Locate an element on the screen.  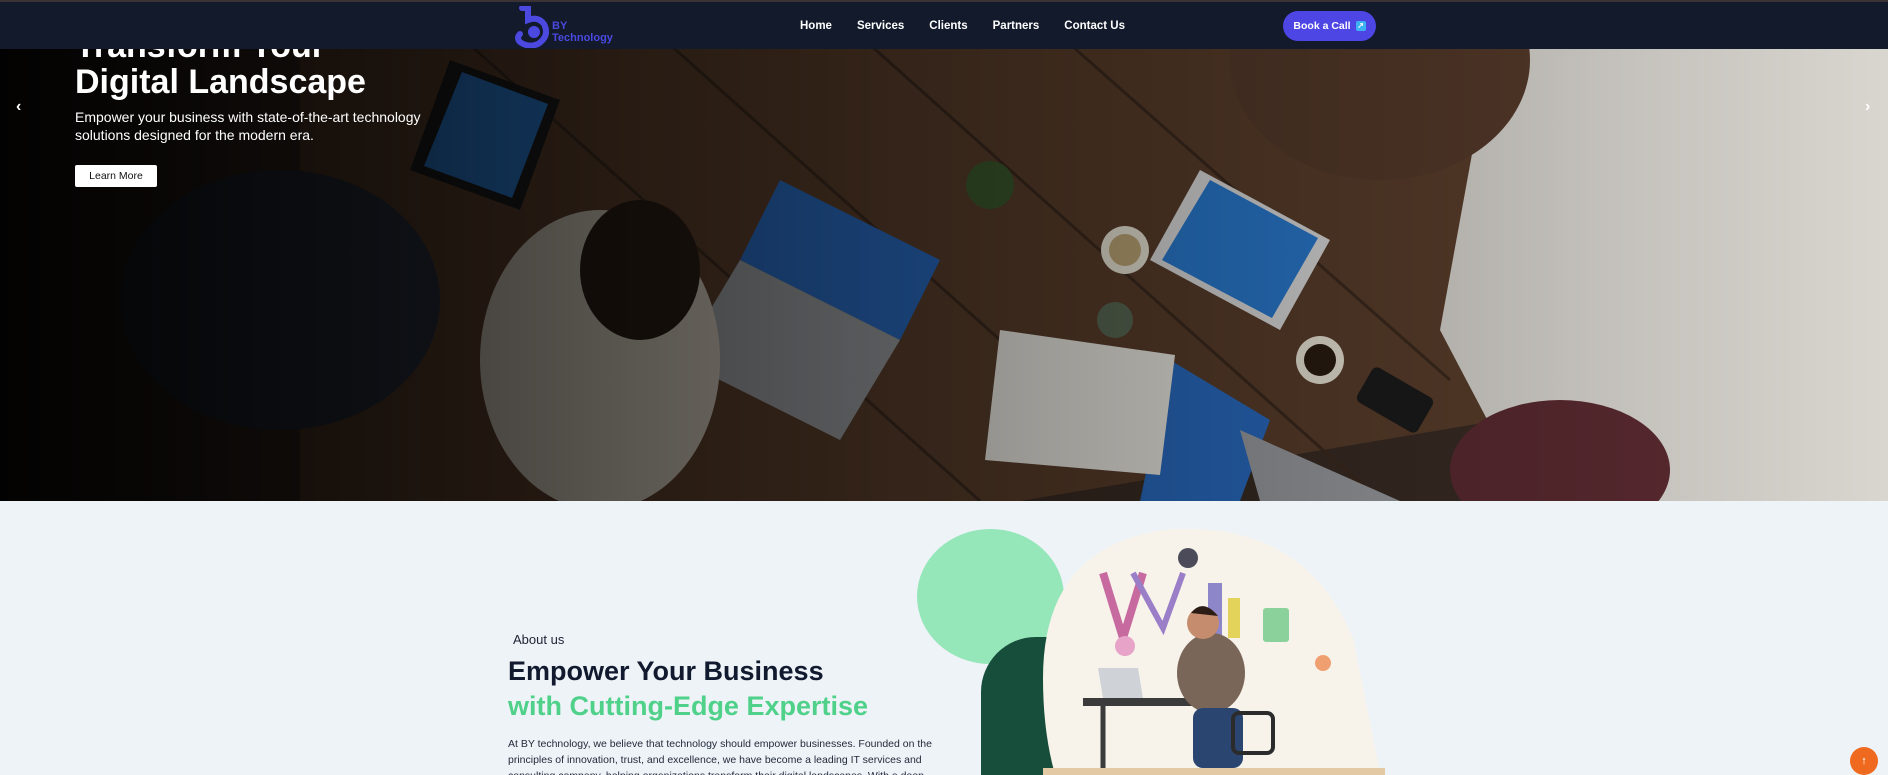
brand-name: BY Technology is located at coordinates (582, 32).